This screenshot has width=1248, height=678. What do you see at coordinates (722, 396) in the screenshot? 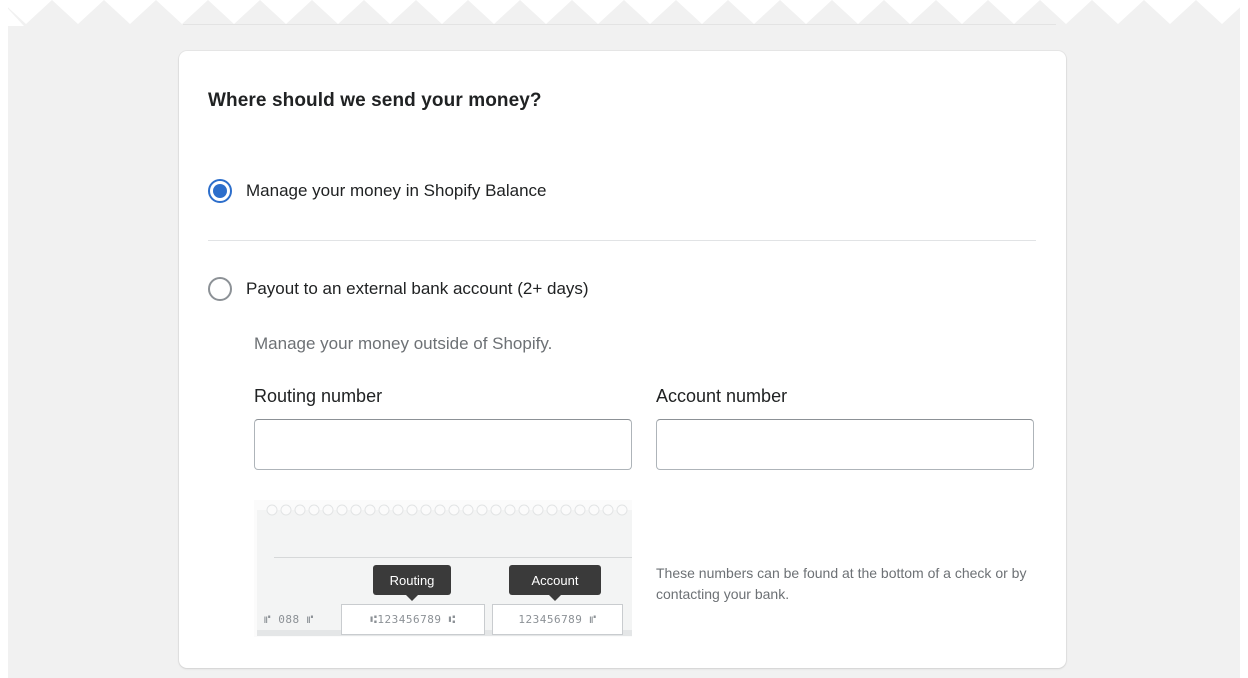
I see `account-number-label: Account number` at bounding box center [722, 396].